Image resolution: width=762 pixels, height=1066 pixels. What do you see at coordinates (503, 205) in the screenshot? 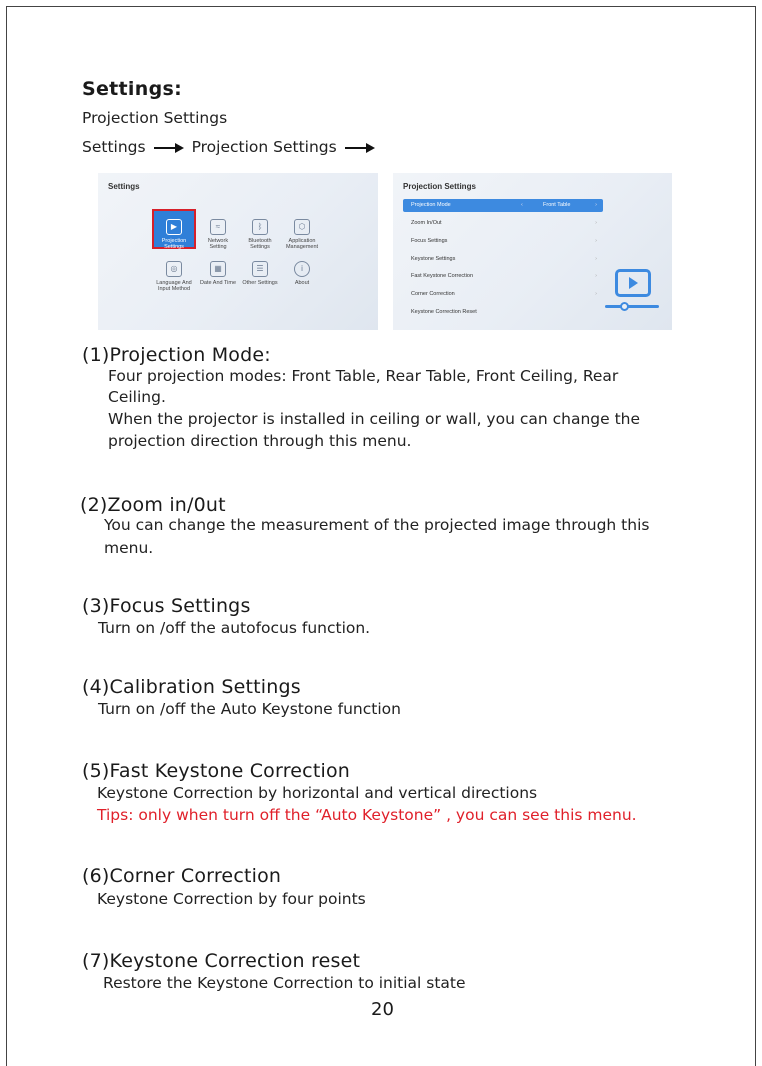
I see `menu-row-projection-mode: Projection Mode ‹ Front Table ›` at bounding box center [503, 205].